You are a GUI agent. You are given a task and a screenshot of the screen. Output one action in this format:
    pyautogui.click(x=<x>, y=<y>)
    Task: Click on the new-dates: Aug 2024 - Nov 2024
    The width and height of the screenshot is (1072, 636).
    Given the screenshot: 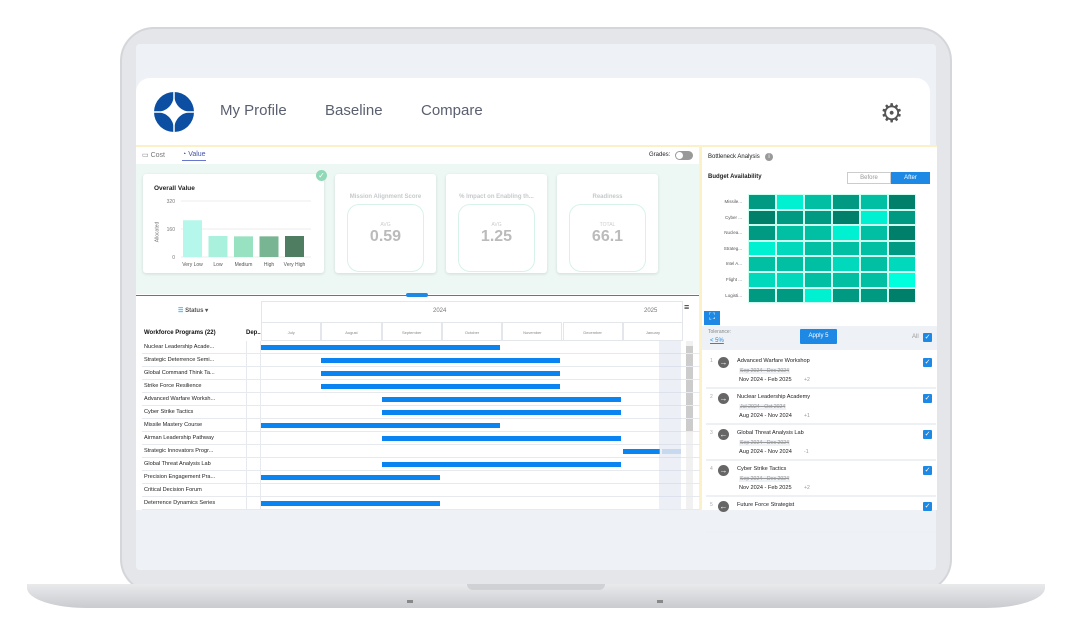 What is the action you would take?
    pyautogui.click(x=765, y=416)
    